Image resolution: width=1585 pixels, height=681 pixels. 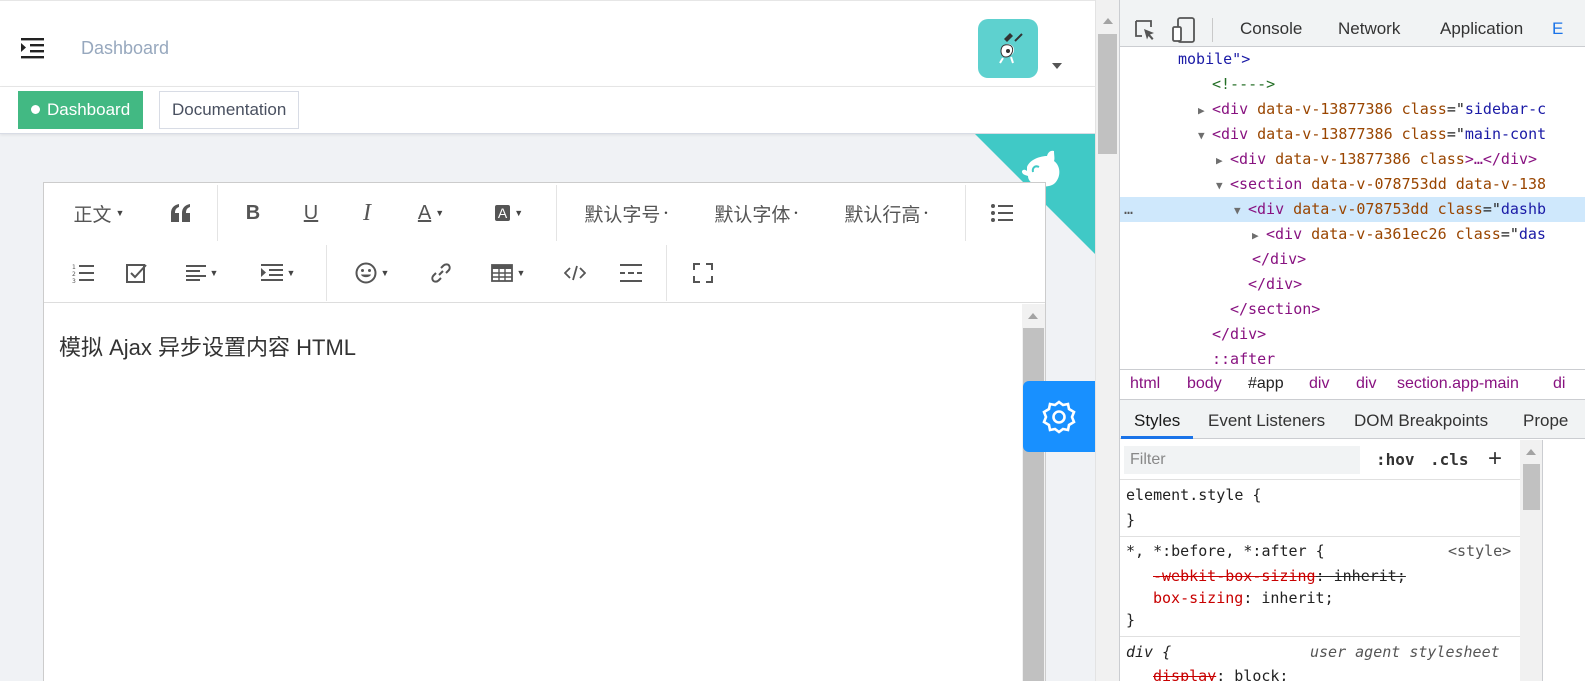 What do you see at coordinates (137, 273) in the screenshot?
I see `todo-button` at bounding box center [137, 273].